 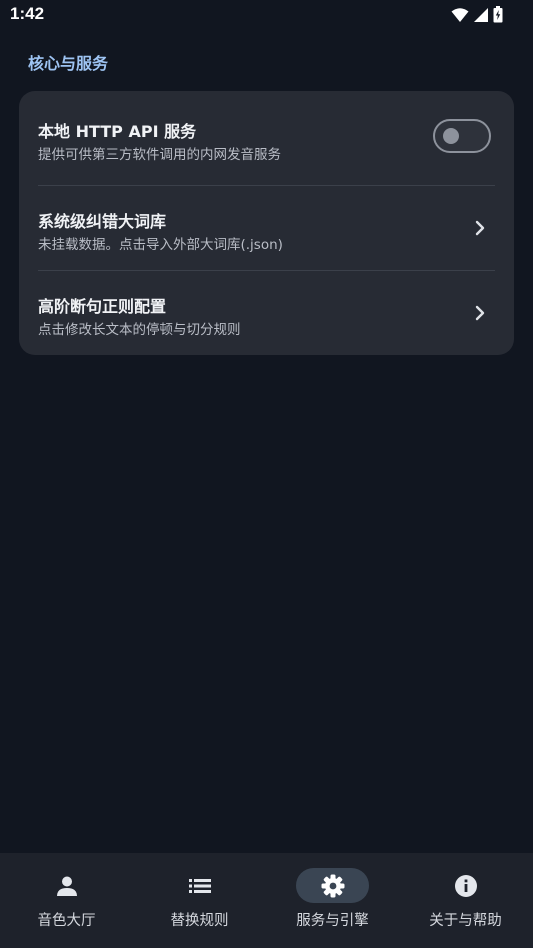 What do you see at coordinates (266, 313) in the screenshot?
I see `regex-setting-row: 高阶断句正则配置 点击修改长文本的停顿与切分规则` at bounding box center [266, 313].